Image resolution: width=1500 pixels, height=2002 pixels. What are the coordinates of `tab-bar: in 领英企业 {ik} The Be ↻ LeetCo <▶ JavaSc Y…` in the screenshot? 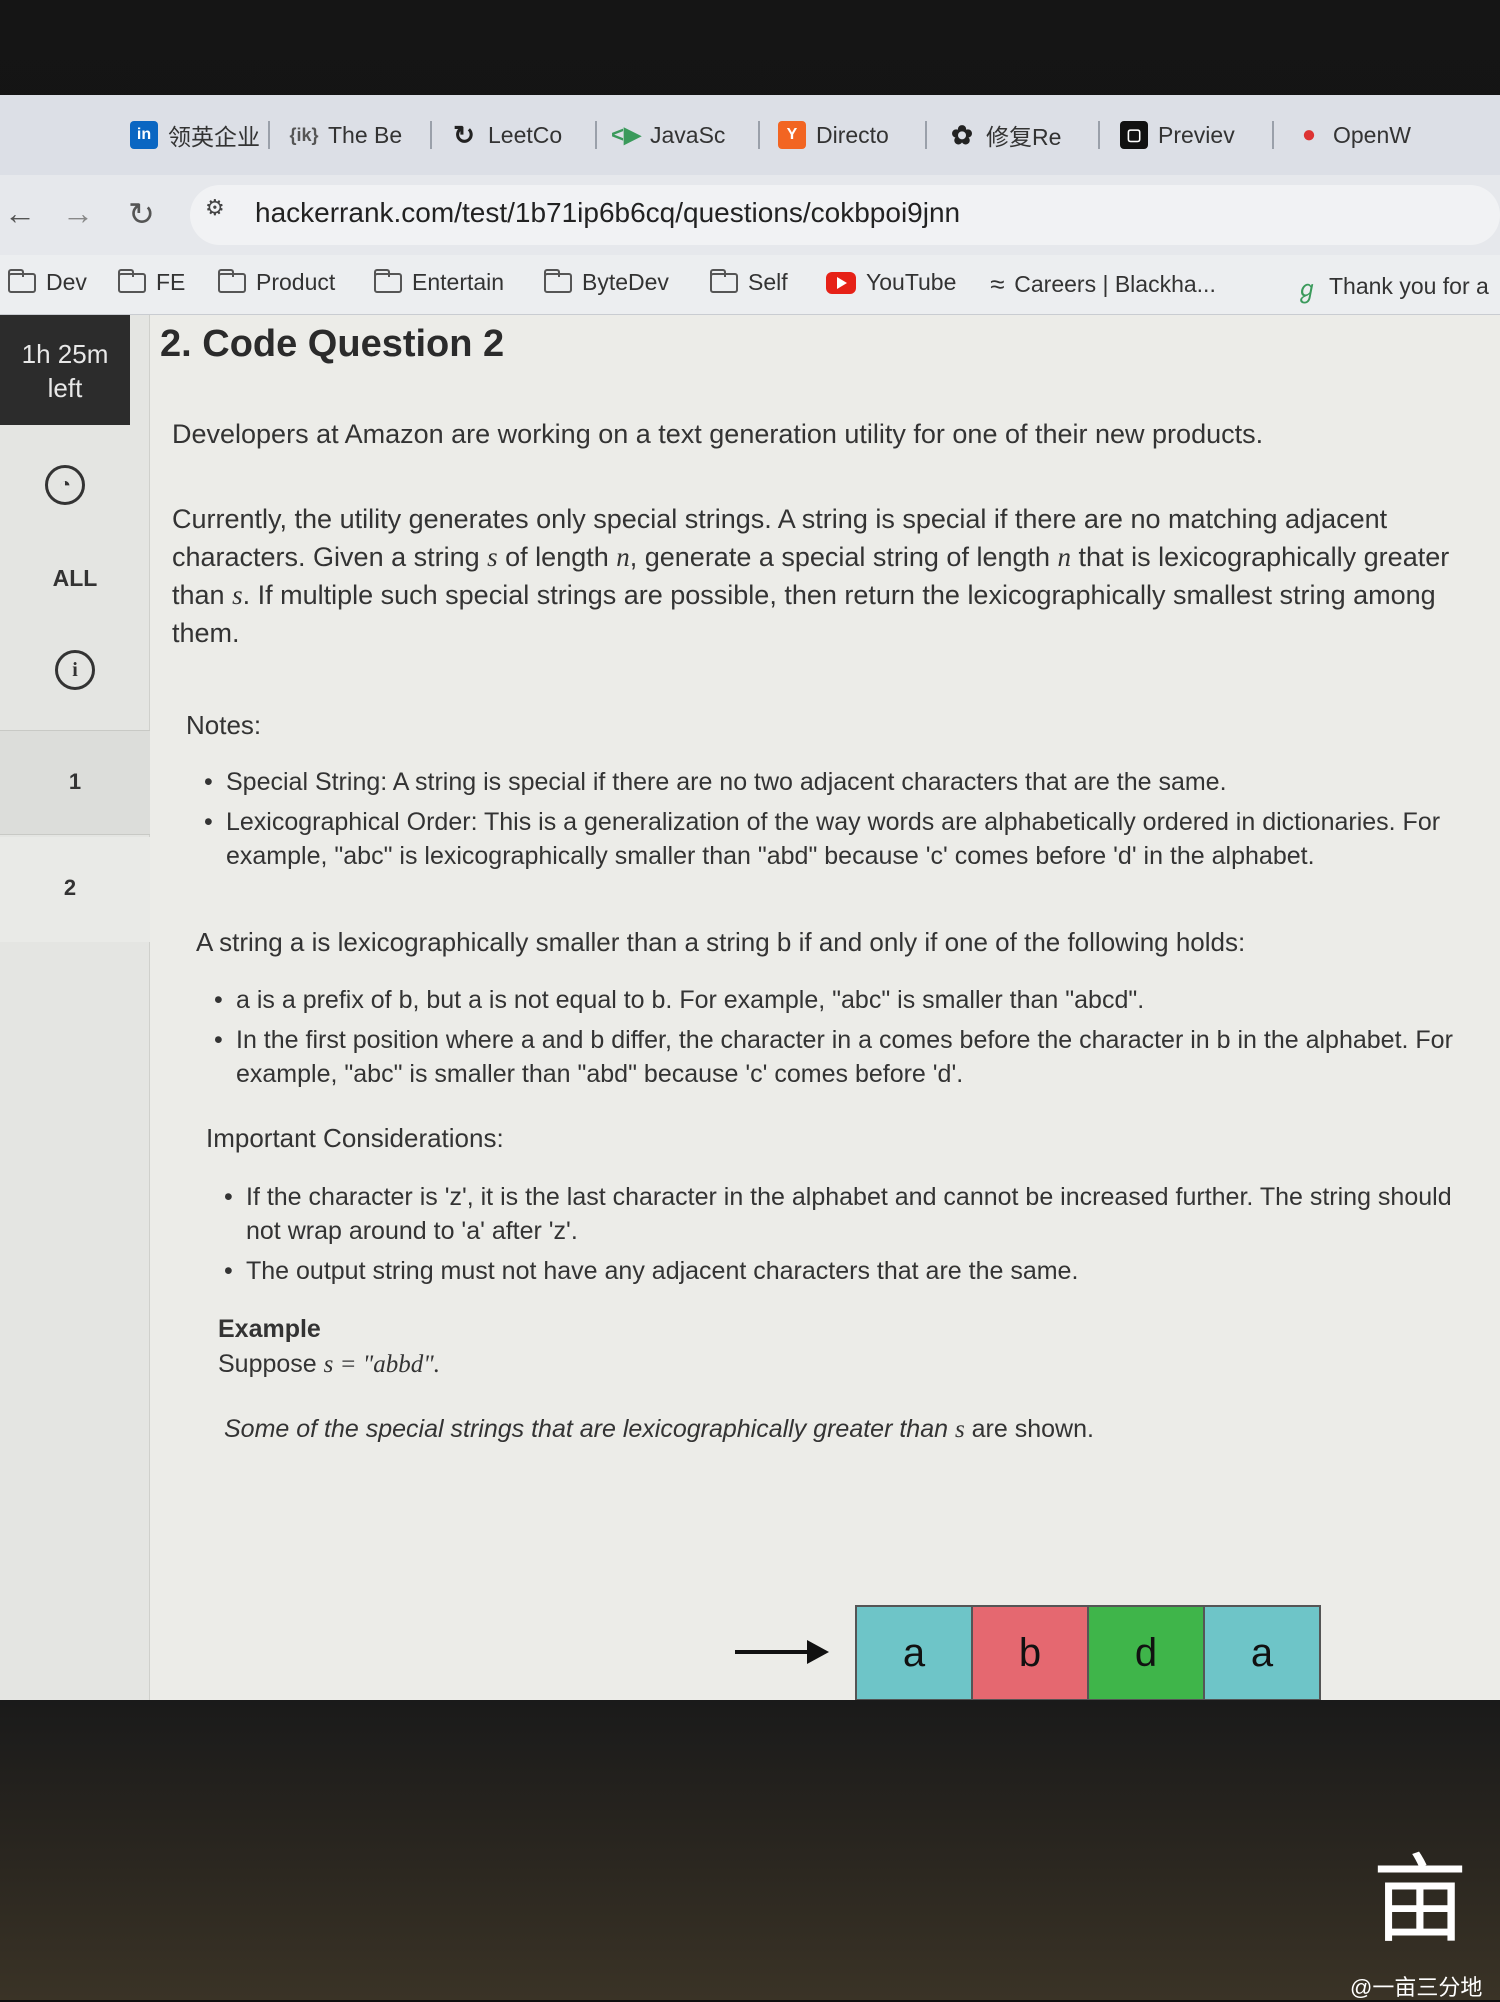 It's located at (750, 135).